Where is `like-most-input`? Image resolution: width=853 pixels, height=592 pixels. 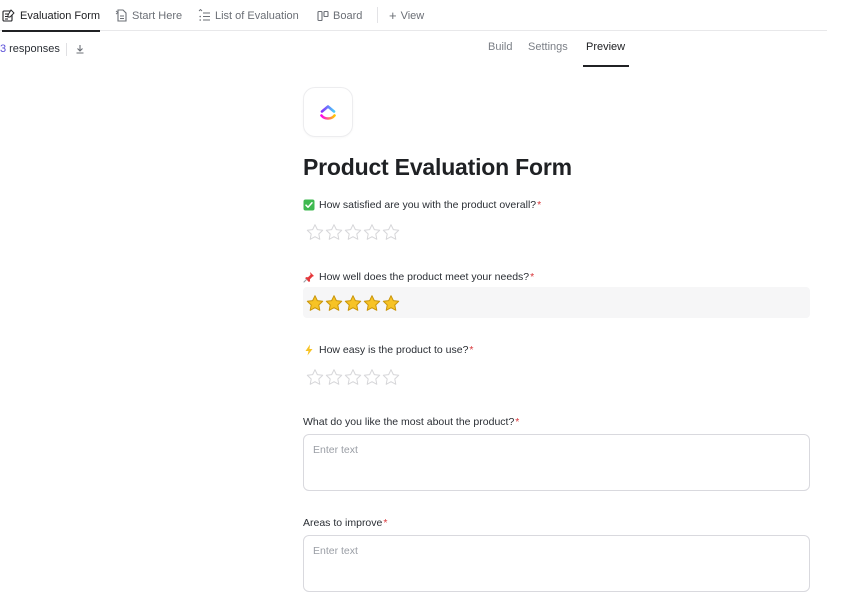
like-most-input is located at coordinates (556, 462).